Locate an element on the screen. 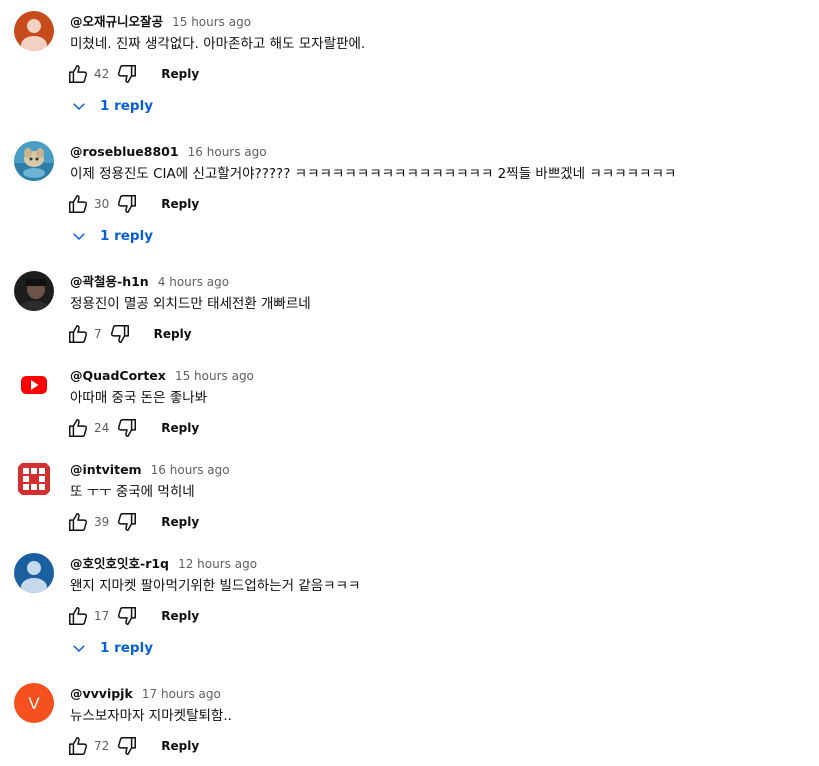 The height and width of the screenshot is (766, 819). comment-text: 뉴스보자마자 지마켓탈퇴함.. is located at coordinates (151, 716).